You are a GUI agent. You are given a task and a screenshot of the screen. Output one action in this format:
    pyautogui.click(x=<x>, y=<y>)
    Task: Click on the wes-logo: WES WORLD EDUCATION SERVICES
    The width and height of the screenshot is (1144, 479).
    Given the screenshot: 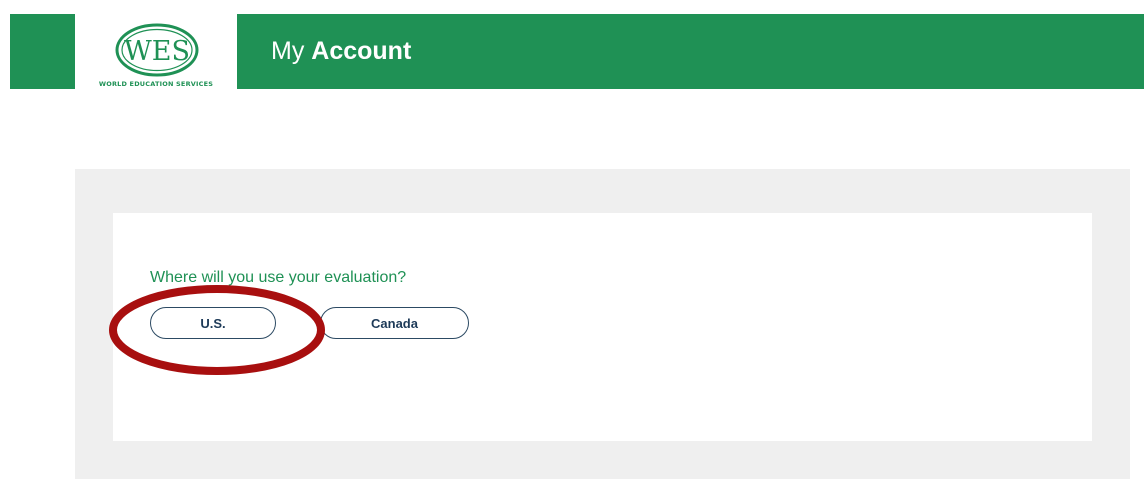 What is the action you would take?
    pyautogui.click(x=156, y=52)
    